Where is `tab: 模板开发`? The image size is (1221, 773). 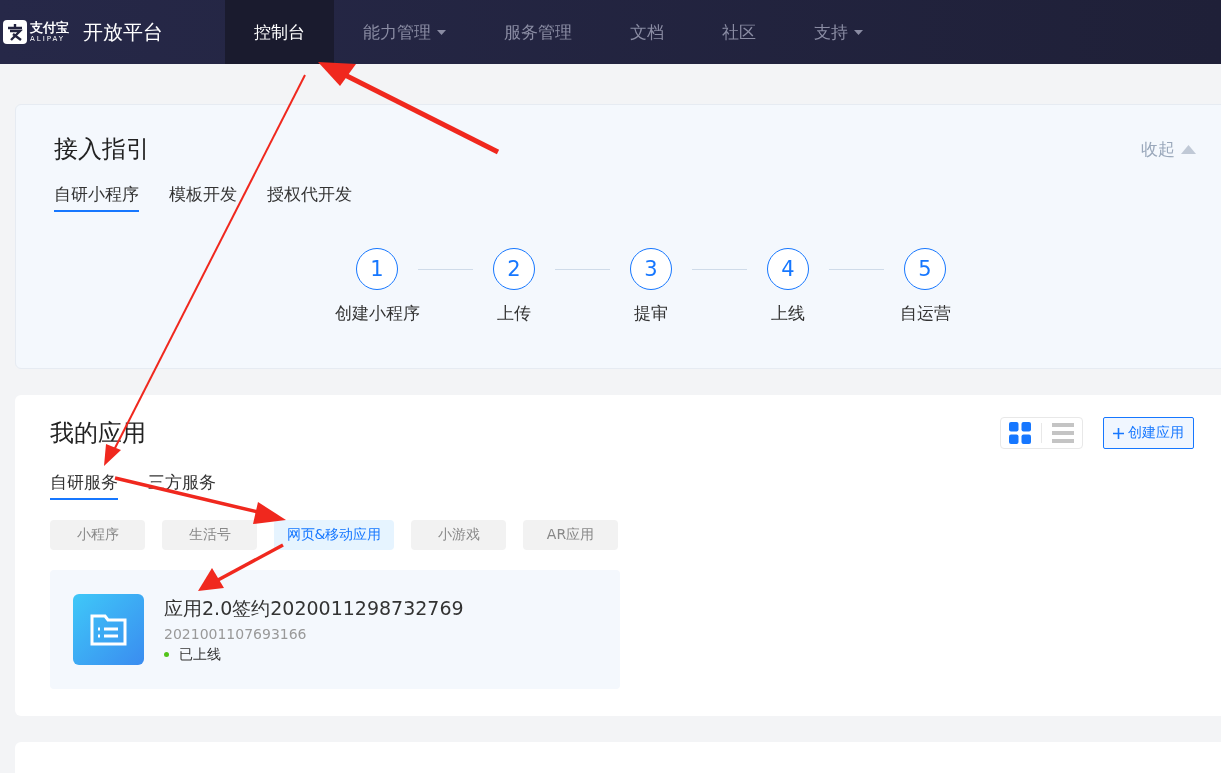
tab: 模板开发 is located at coordinates (203, 197).